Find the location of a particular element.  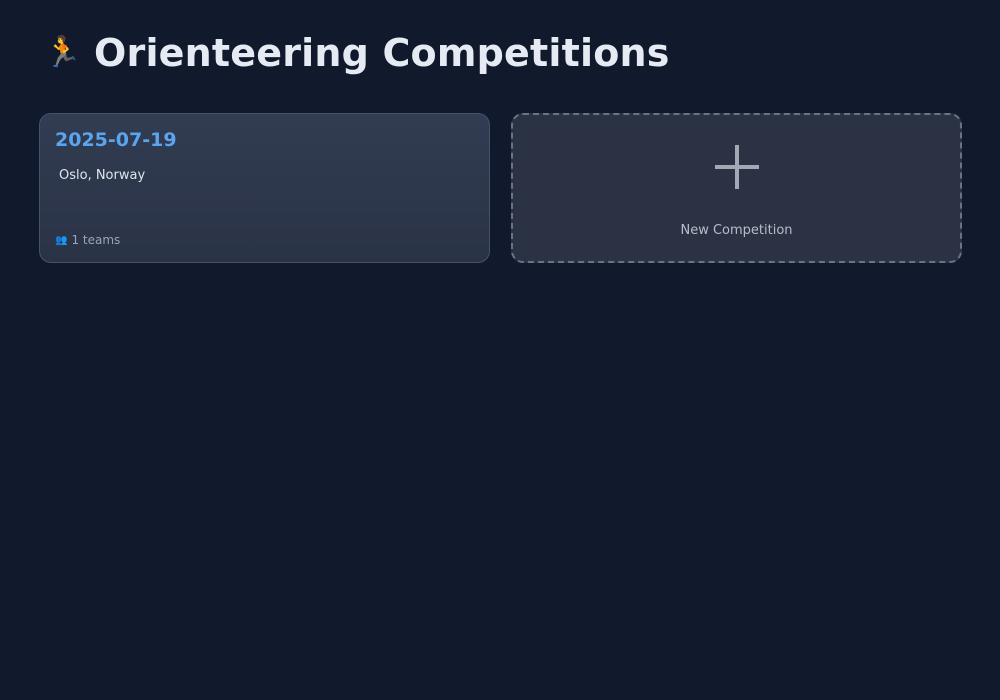

competition-location: Oslo, Norway is located at coordinates (102, 175).